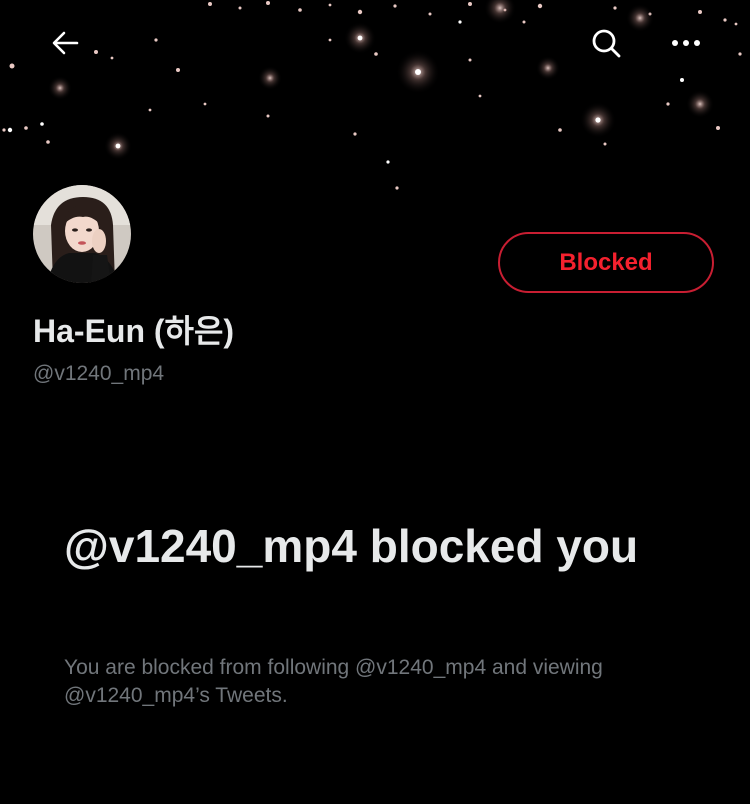  I want to click on profile-display-name: Ha-Eun (하은), so click(134, 331).